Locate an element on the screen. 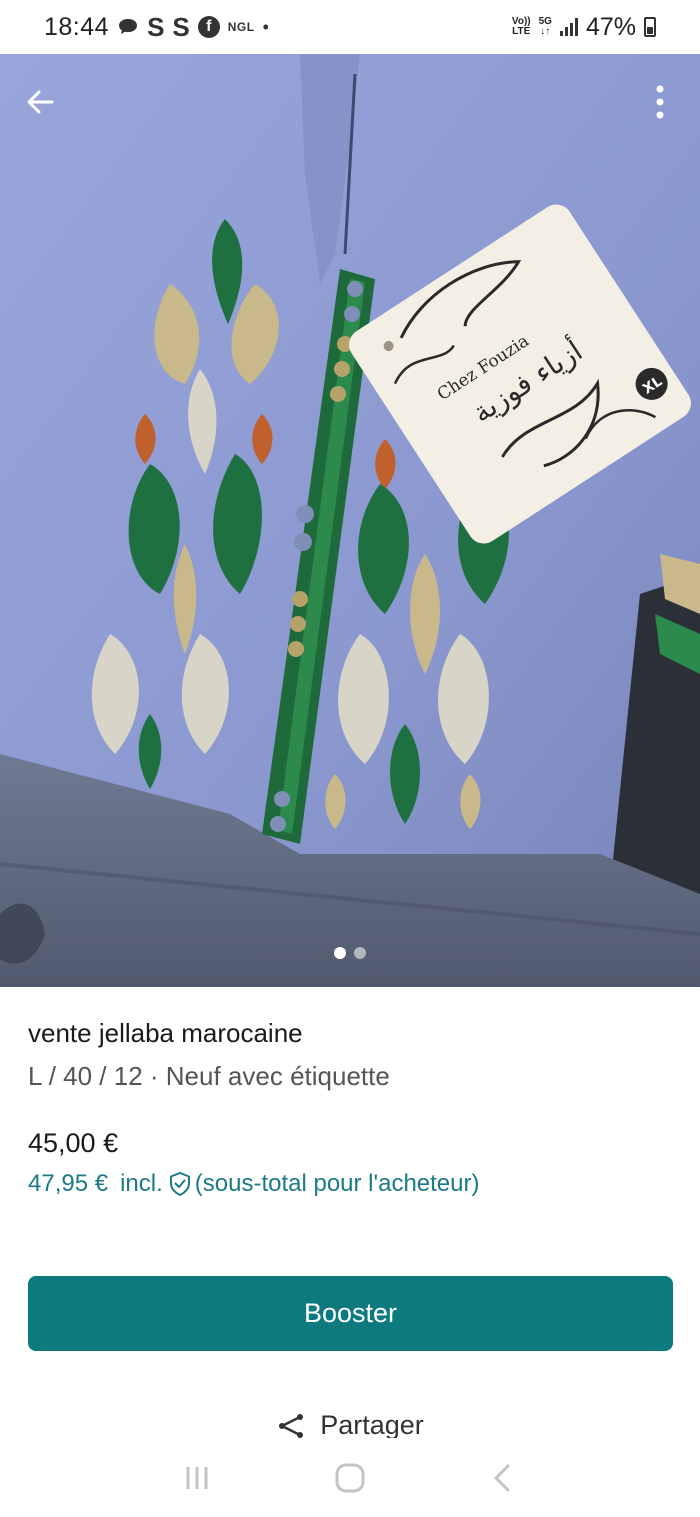  status-right: Vo)) LTE 5G ↓↑ 47% is located at coordinates (584, 27).